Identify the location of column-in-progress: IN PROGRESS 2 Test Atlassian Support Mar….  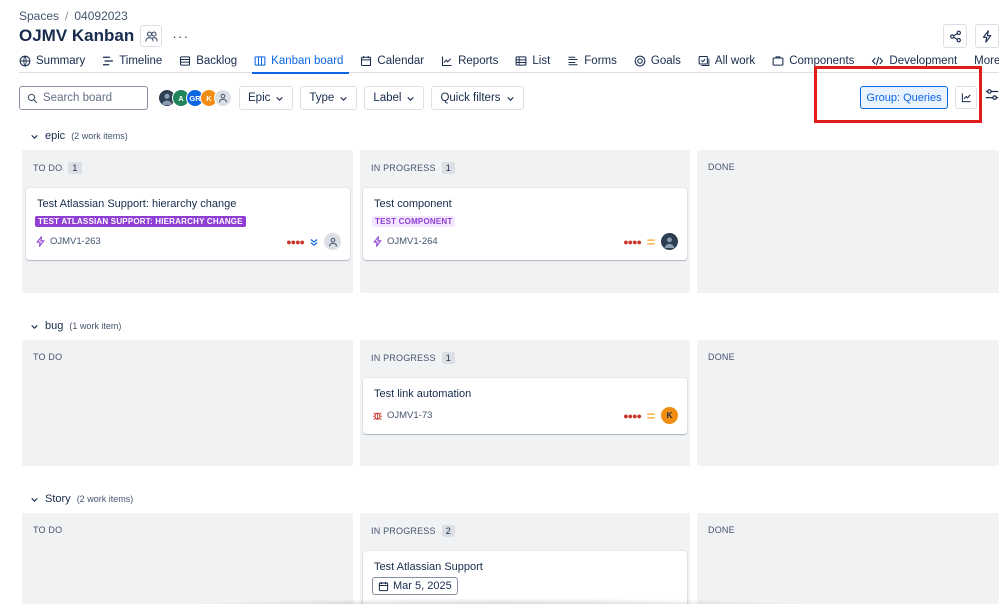
(525, 558).